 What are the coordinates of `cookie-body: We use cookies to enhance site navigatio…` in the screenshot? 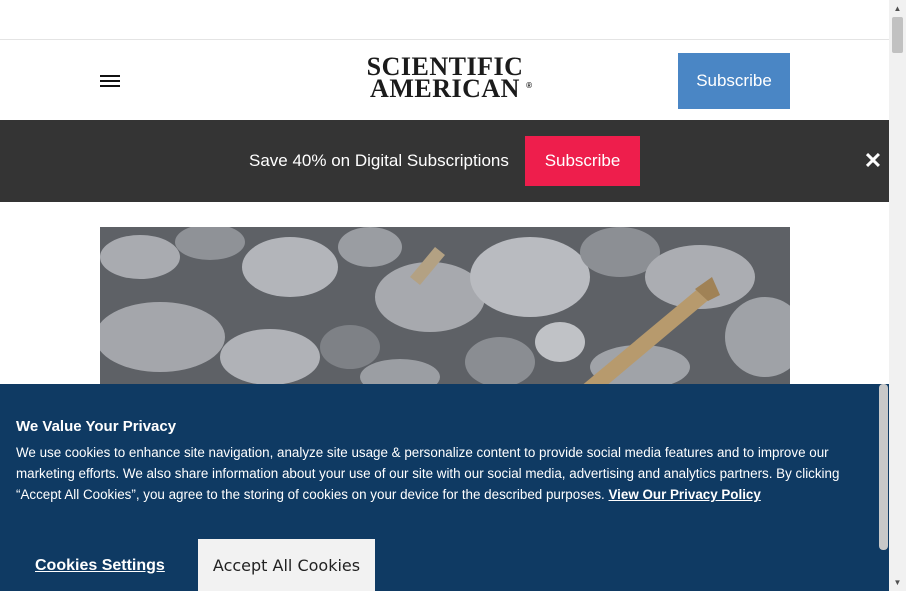 It's located at (444, 473).